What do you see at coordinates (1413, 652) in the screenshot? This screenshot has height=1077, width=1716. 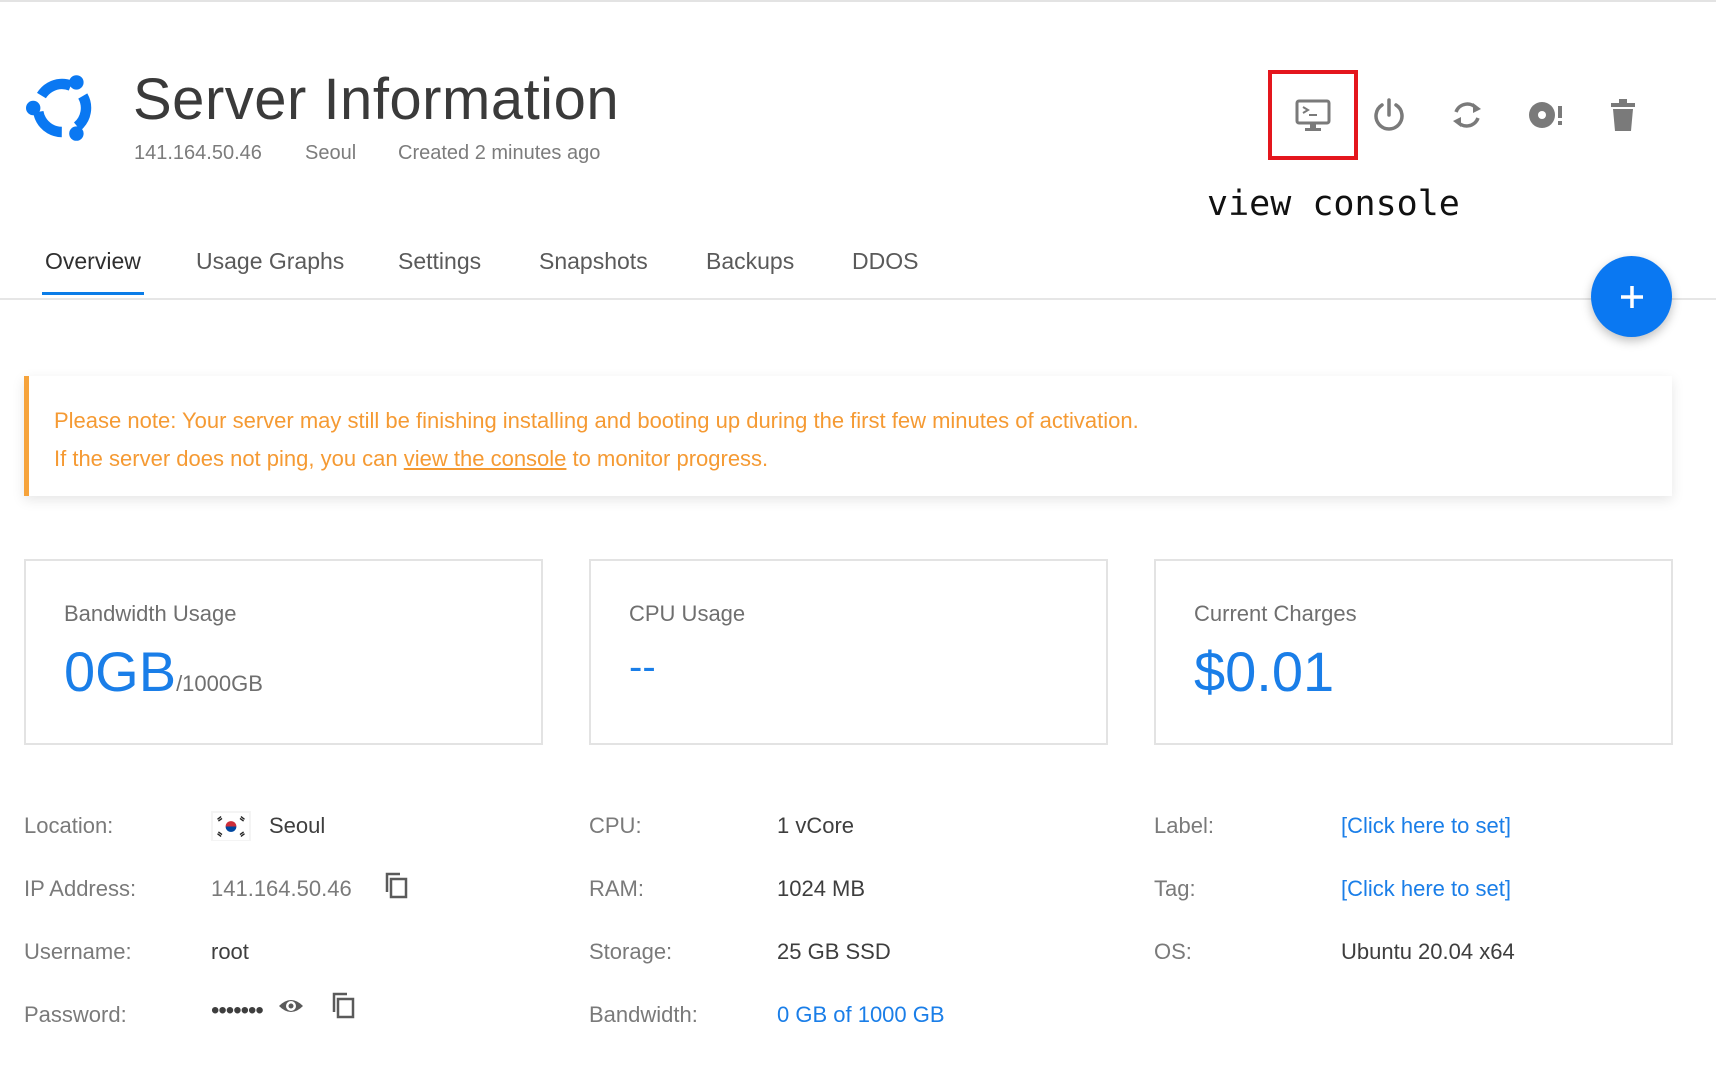 I see `current-charges-card: Current Charges $0.01` at bounding box center [1413, 652].